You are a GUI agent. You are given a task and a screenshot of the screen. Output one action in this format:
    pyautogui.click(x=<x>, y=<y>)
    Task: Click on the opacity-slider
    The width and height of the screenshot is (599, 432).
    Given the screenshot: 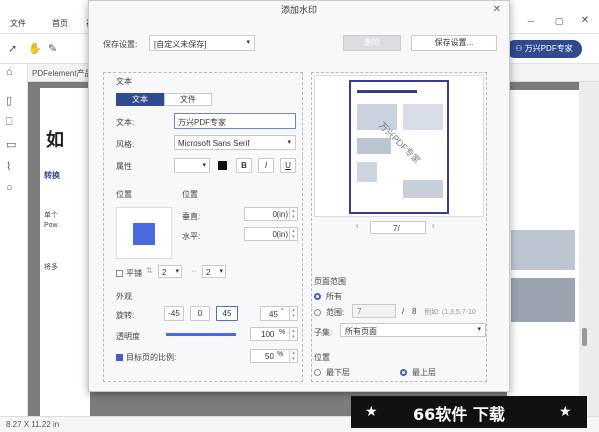 What is the action you would take?
    pyautogui.click(x=201, y=334)
    